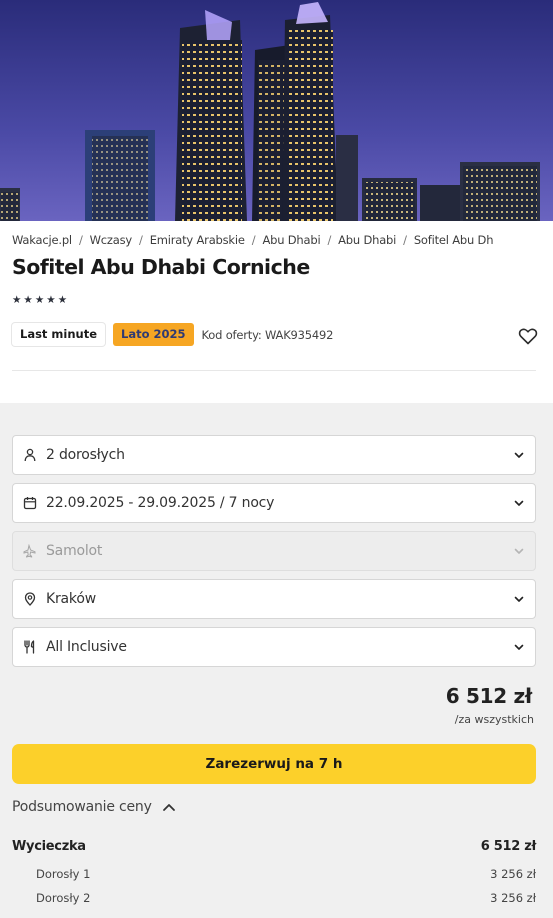 The width and height of the screenshot is (553, 918). Describe the element at coordinates (161, 267) in the screenshot. I see `hotel-title: Sofitel Abu Dhabi Corniche` at that location.